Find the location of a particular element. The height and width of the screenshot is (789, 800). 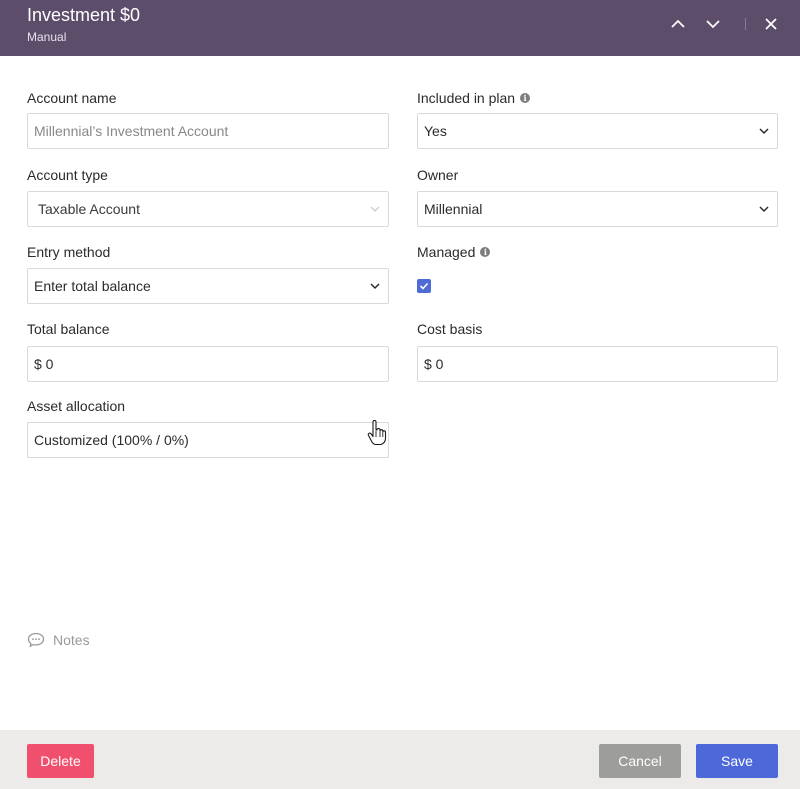

owner-label-text: Owner is located at coordinates (438, 175).